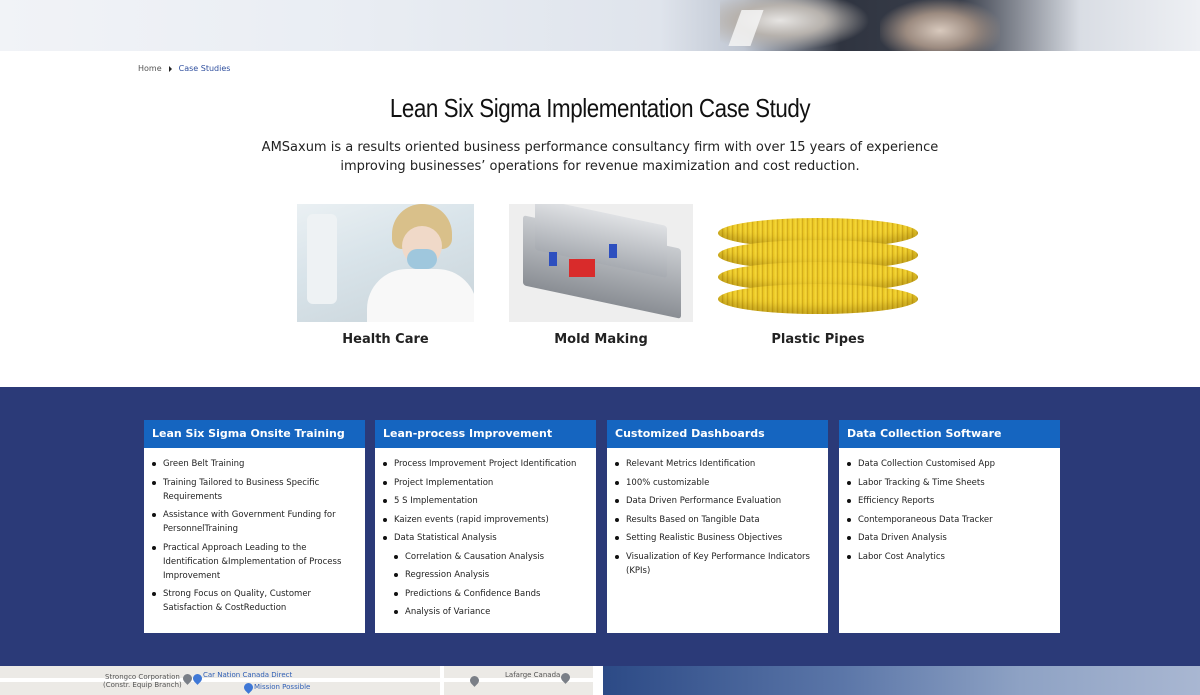 The width and height of the screenshot is (1200, 695). Describe the element at coordinates (322, 259) in the screenshot. I see `dental-lamp-shape` at that location.